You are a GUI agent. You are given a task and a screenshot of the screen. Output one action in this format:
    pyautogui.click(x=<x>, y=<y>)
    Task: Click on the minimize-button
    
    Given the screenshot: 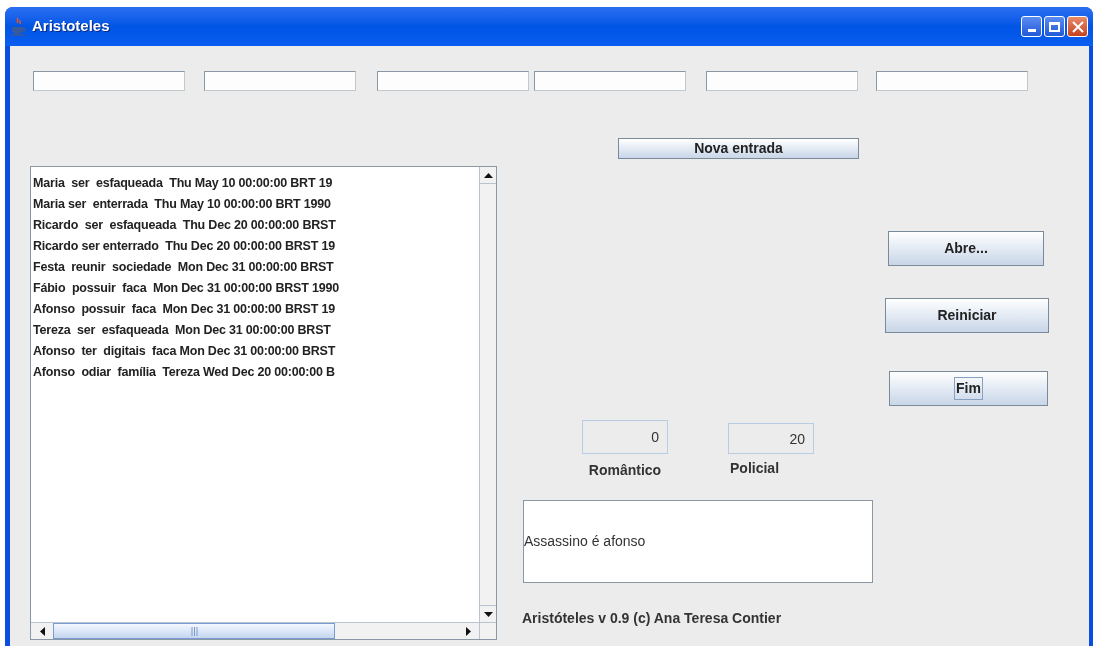 What is the action you would take?
    pyautogui.click(x=1031, y=26)
    